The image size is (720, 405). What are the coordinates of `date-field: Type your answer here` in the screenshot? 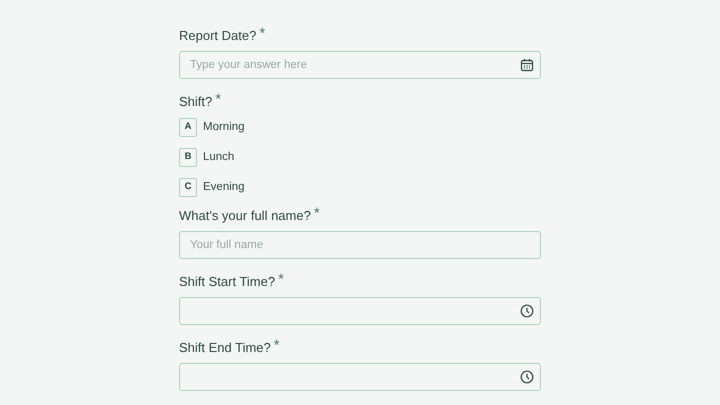 It's located at (360, 65).